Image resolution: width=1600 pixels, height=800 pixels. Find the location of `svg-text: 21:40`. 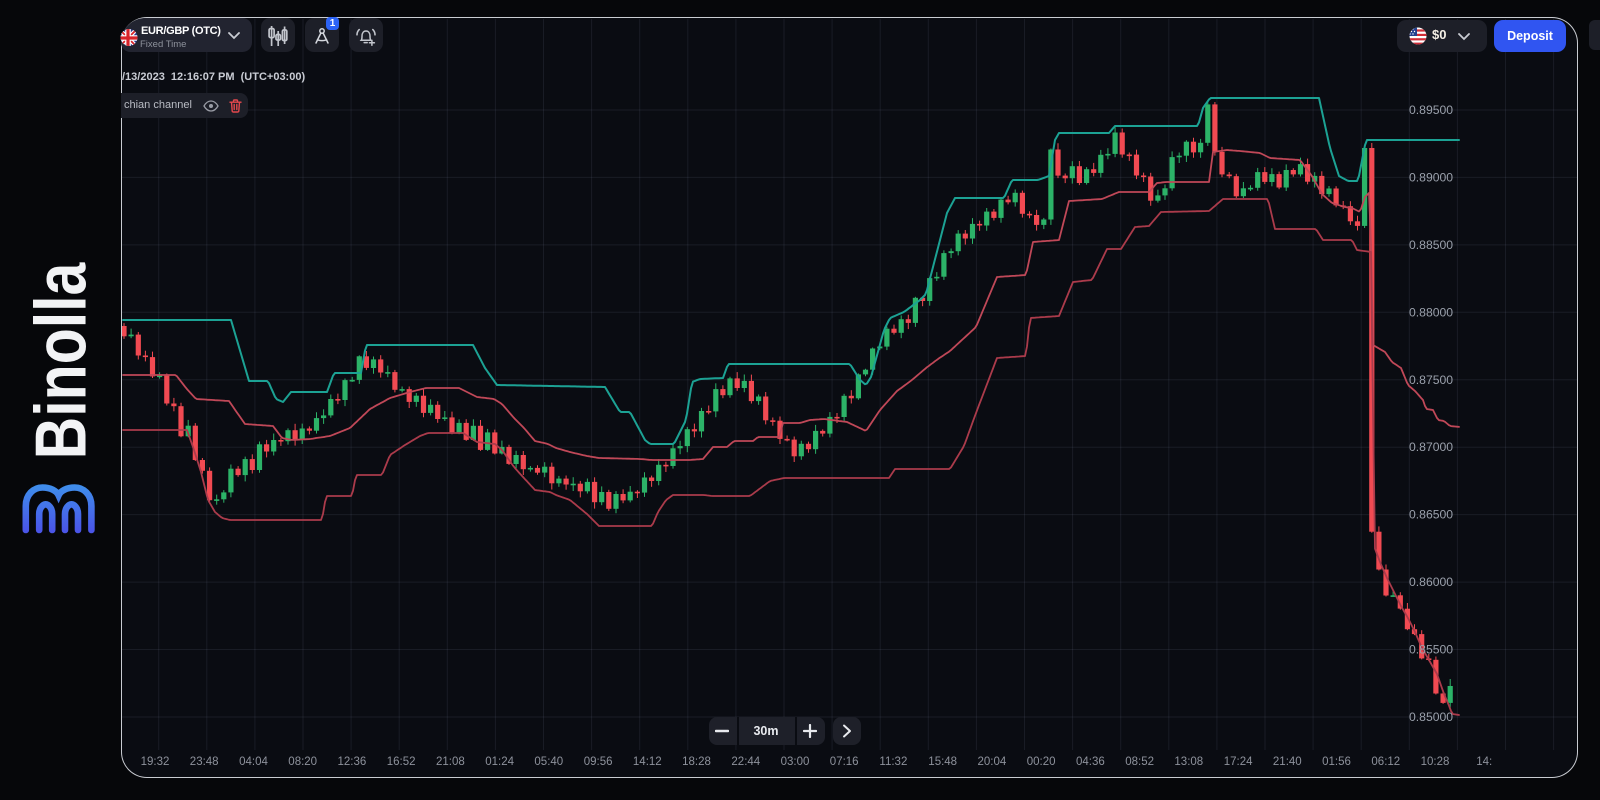

svg-text: 21:40 is located at coordinates (1287, 762).